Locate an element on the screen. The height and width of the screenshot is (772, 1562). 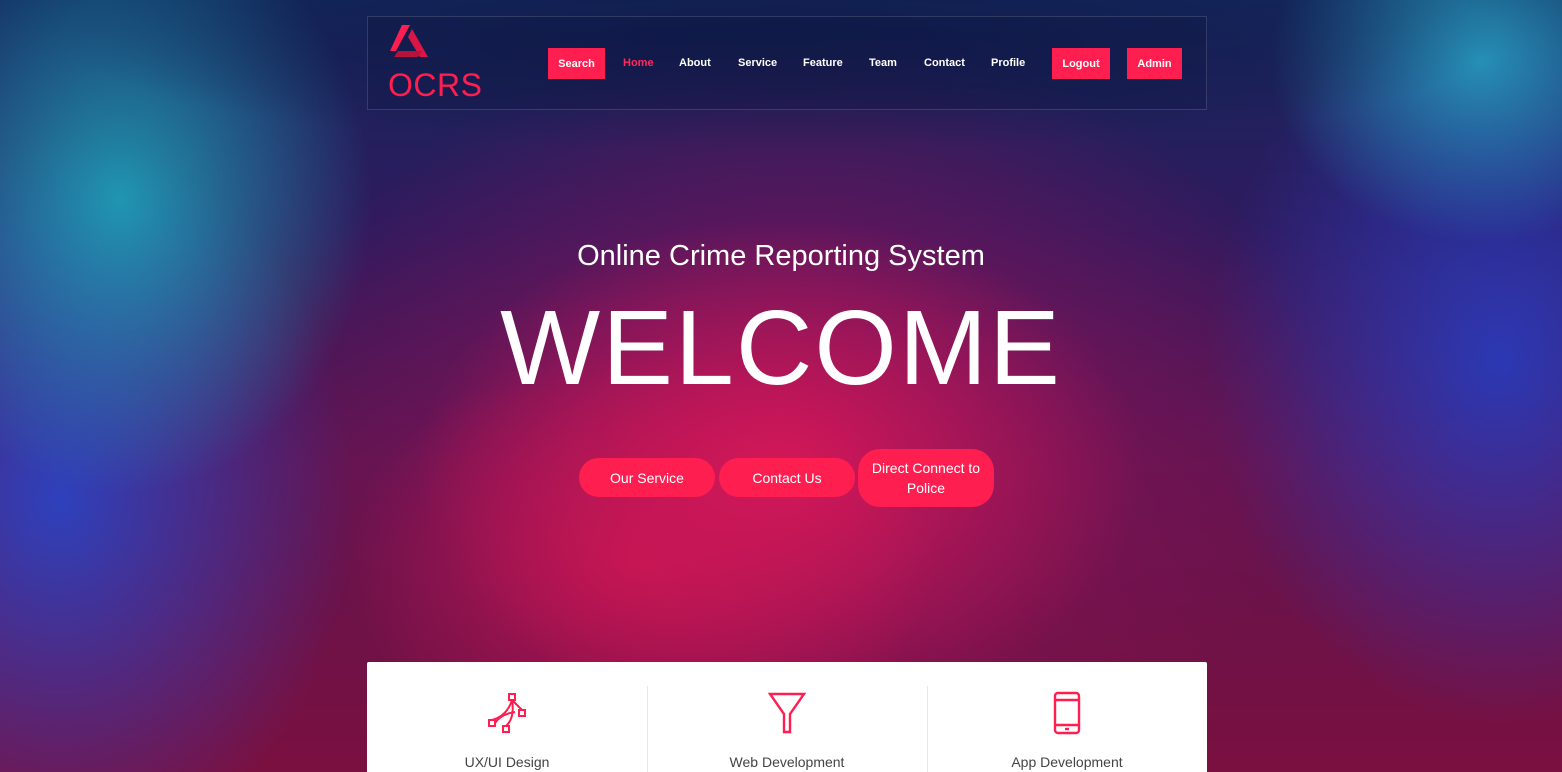
nav-team: Team is located at coordinates (883, 64).